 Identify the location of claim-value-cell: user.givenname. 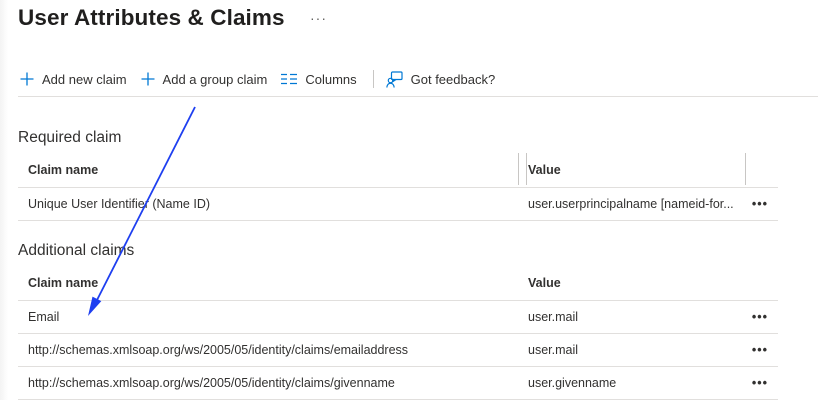
(572, 383).